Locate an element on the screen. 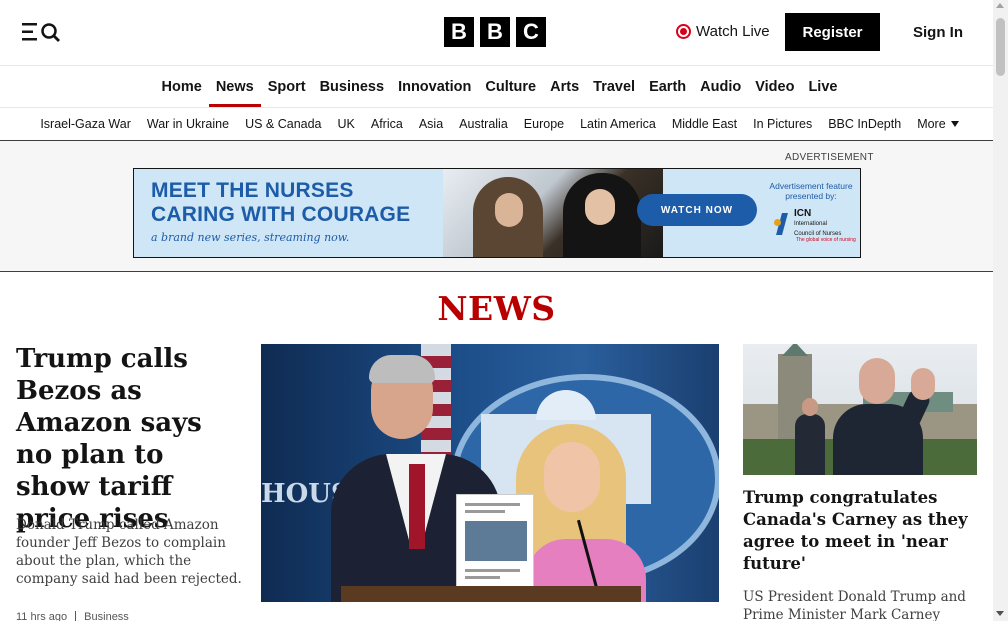 The width and height of the screenshot is (1008, 621). meta-divider is located at coordinates (76, 616).